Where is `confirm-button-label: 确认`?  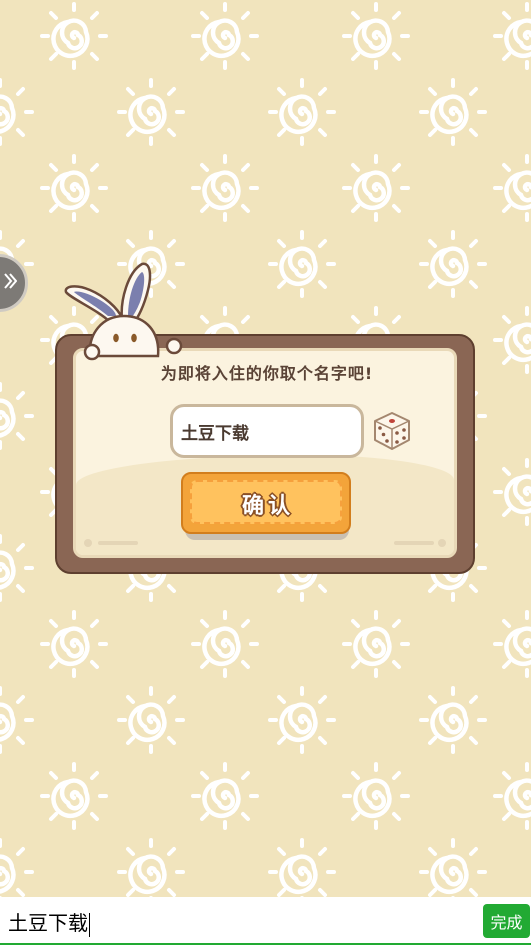 confirm-button-label: 确认 is located at coordinates (267, 506).